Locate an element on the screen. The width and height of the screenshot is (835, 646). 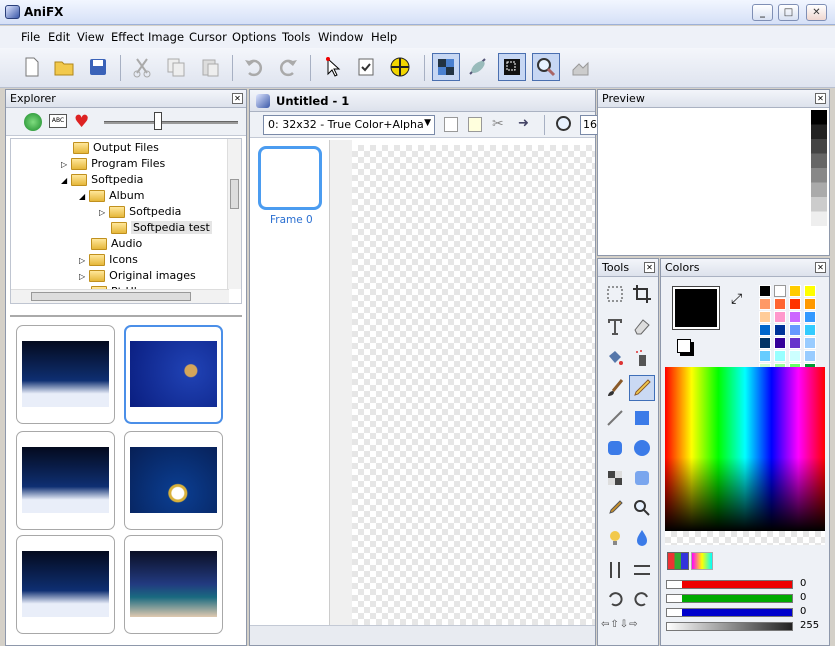
primary-color-swatch is located at coordinates (696, 308).